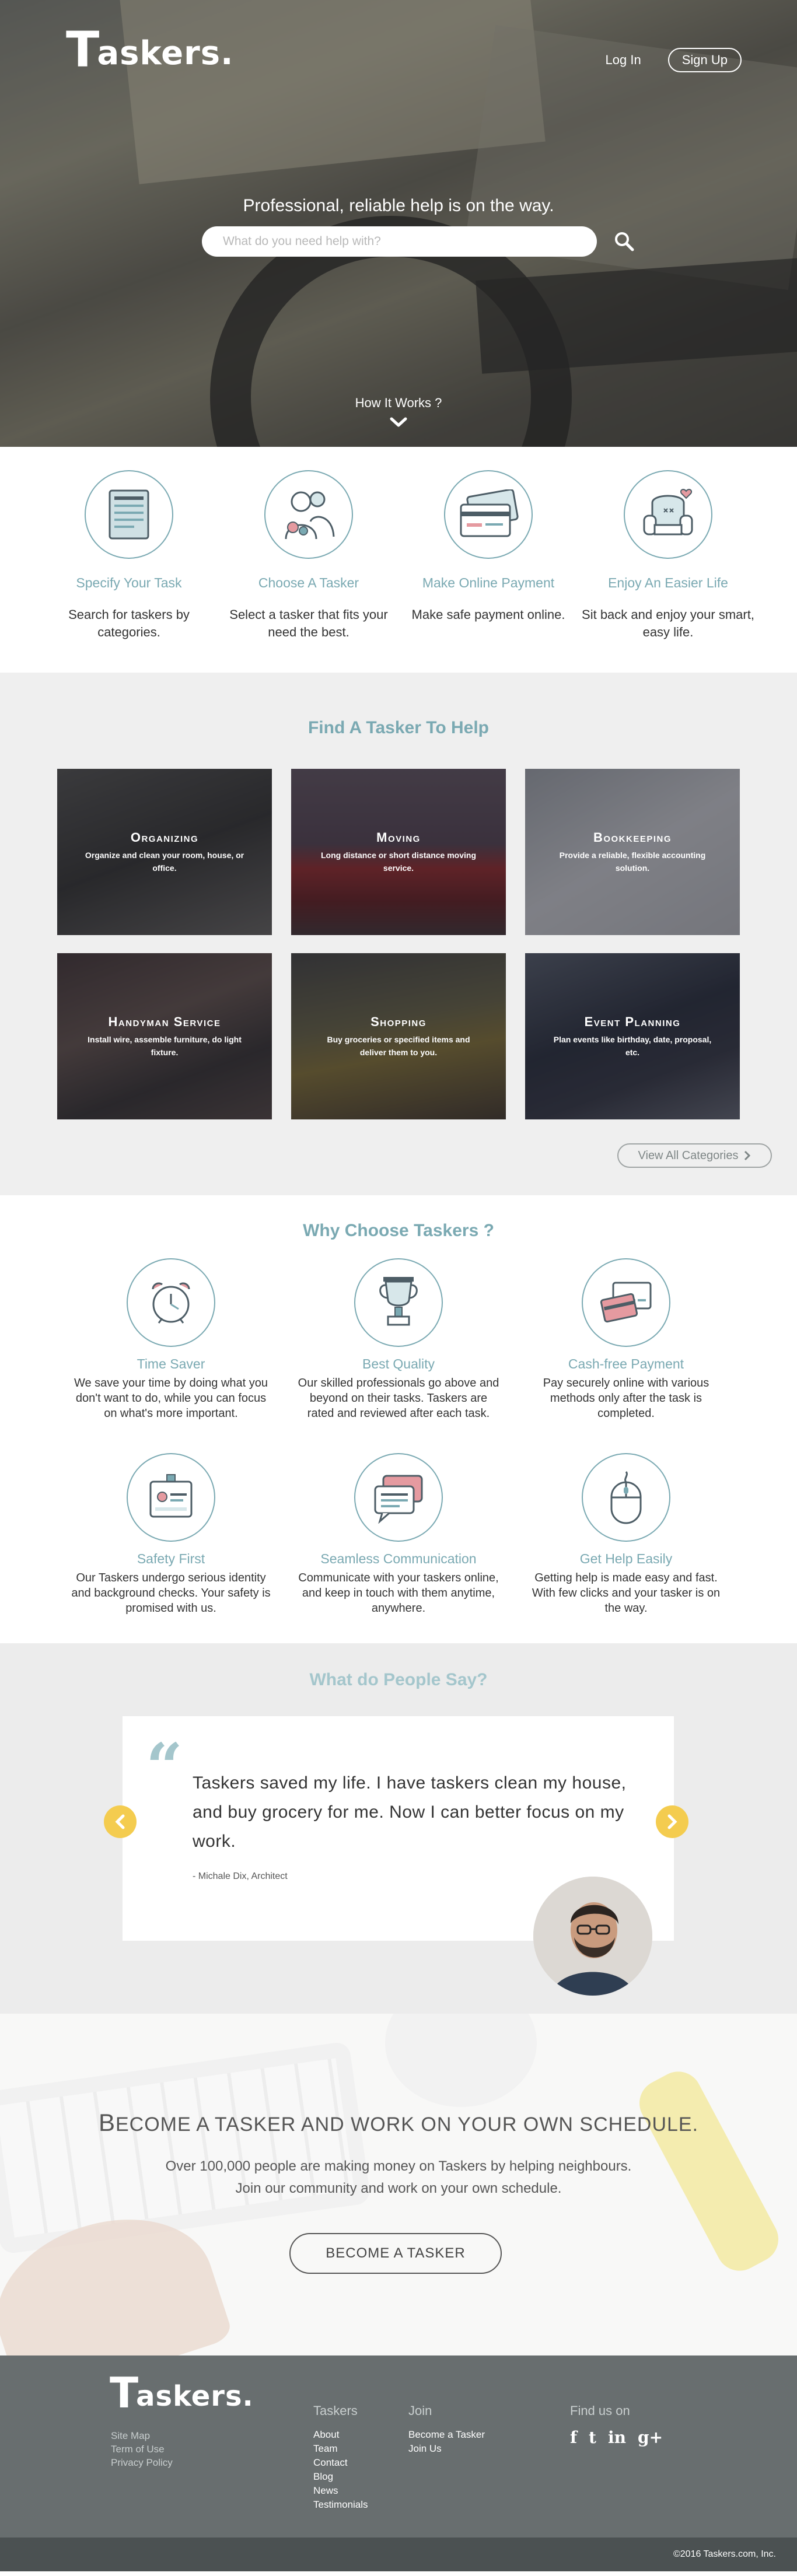 The height and width of the screenshot is (2576, 797). What do you see at coordinates (592, 2437) in the screenshot?
I see `twitter-icon: t` at bounding box center [592, 2437].